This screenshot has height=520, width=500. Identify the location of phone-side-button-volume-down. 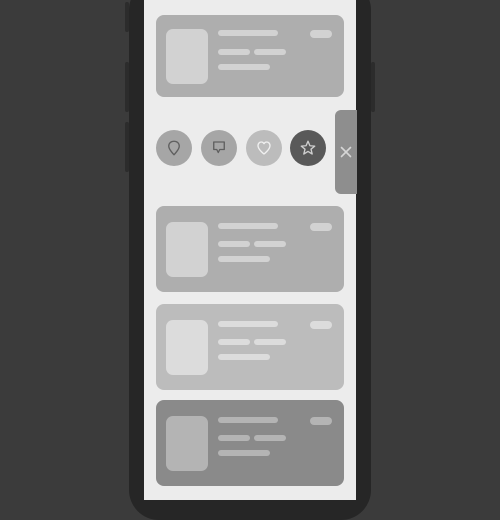
(127, 147).